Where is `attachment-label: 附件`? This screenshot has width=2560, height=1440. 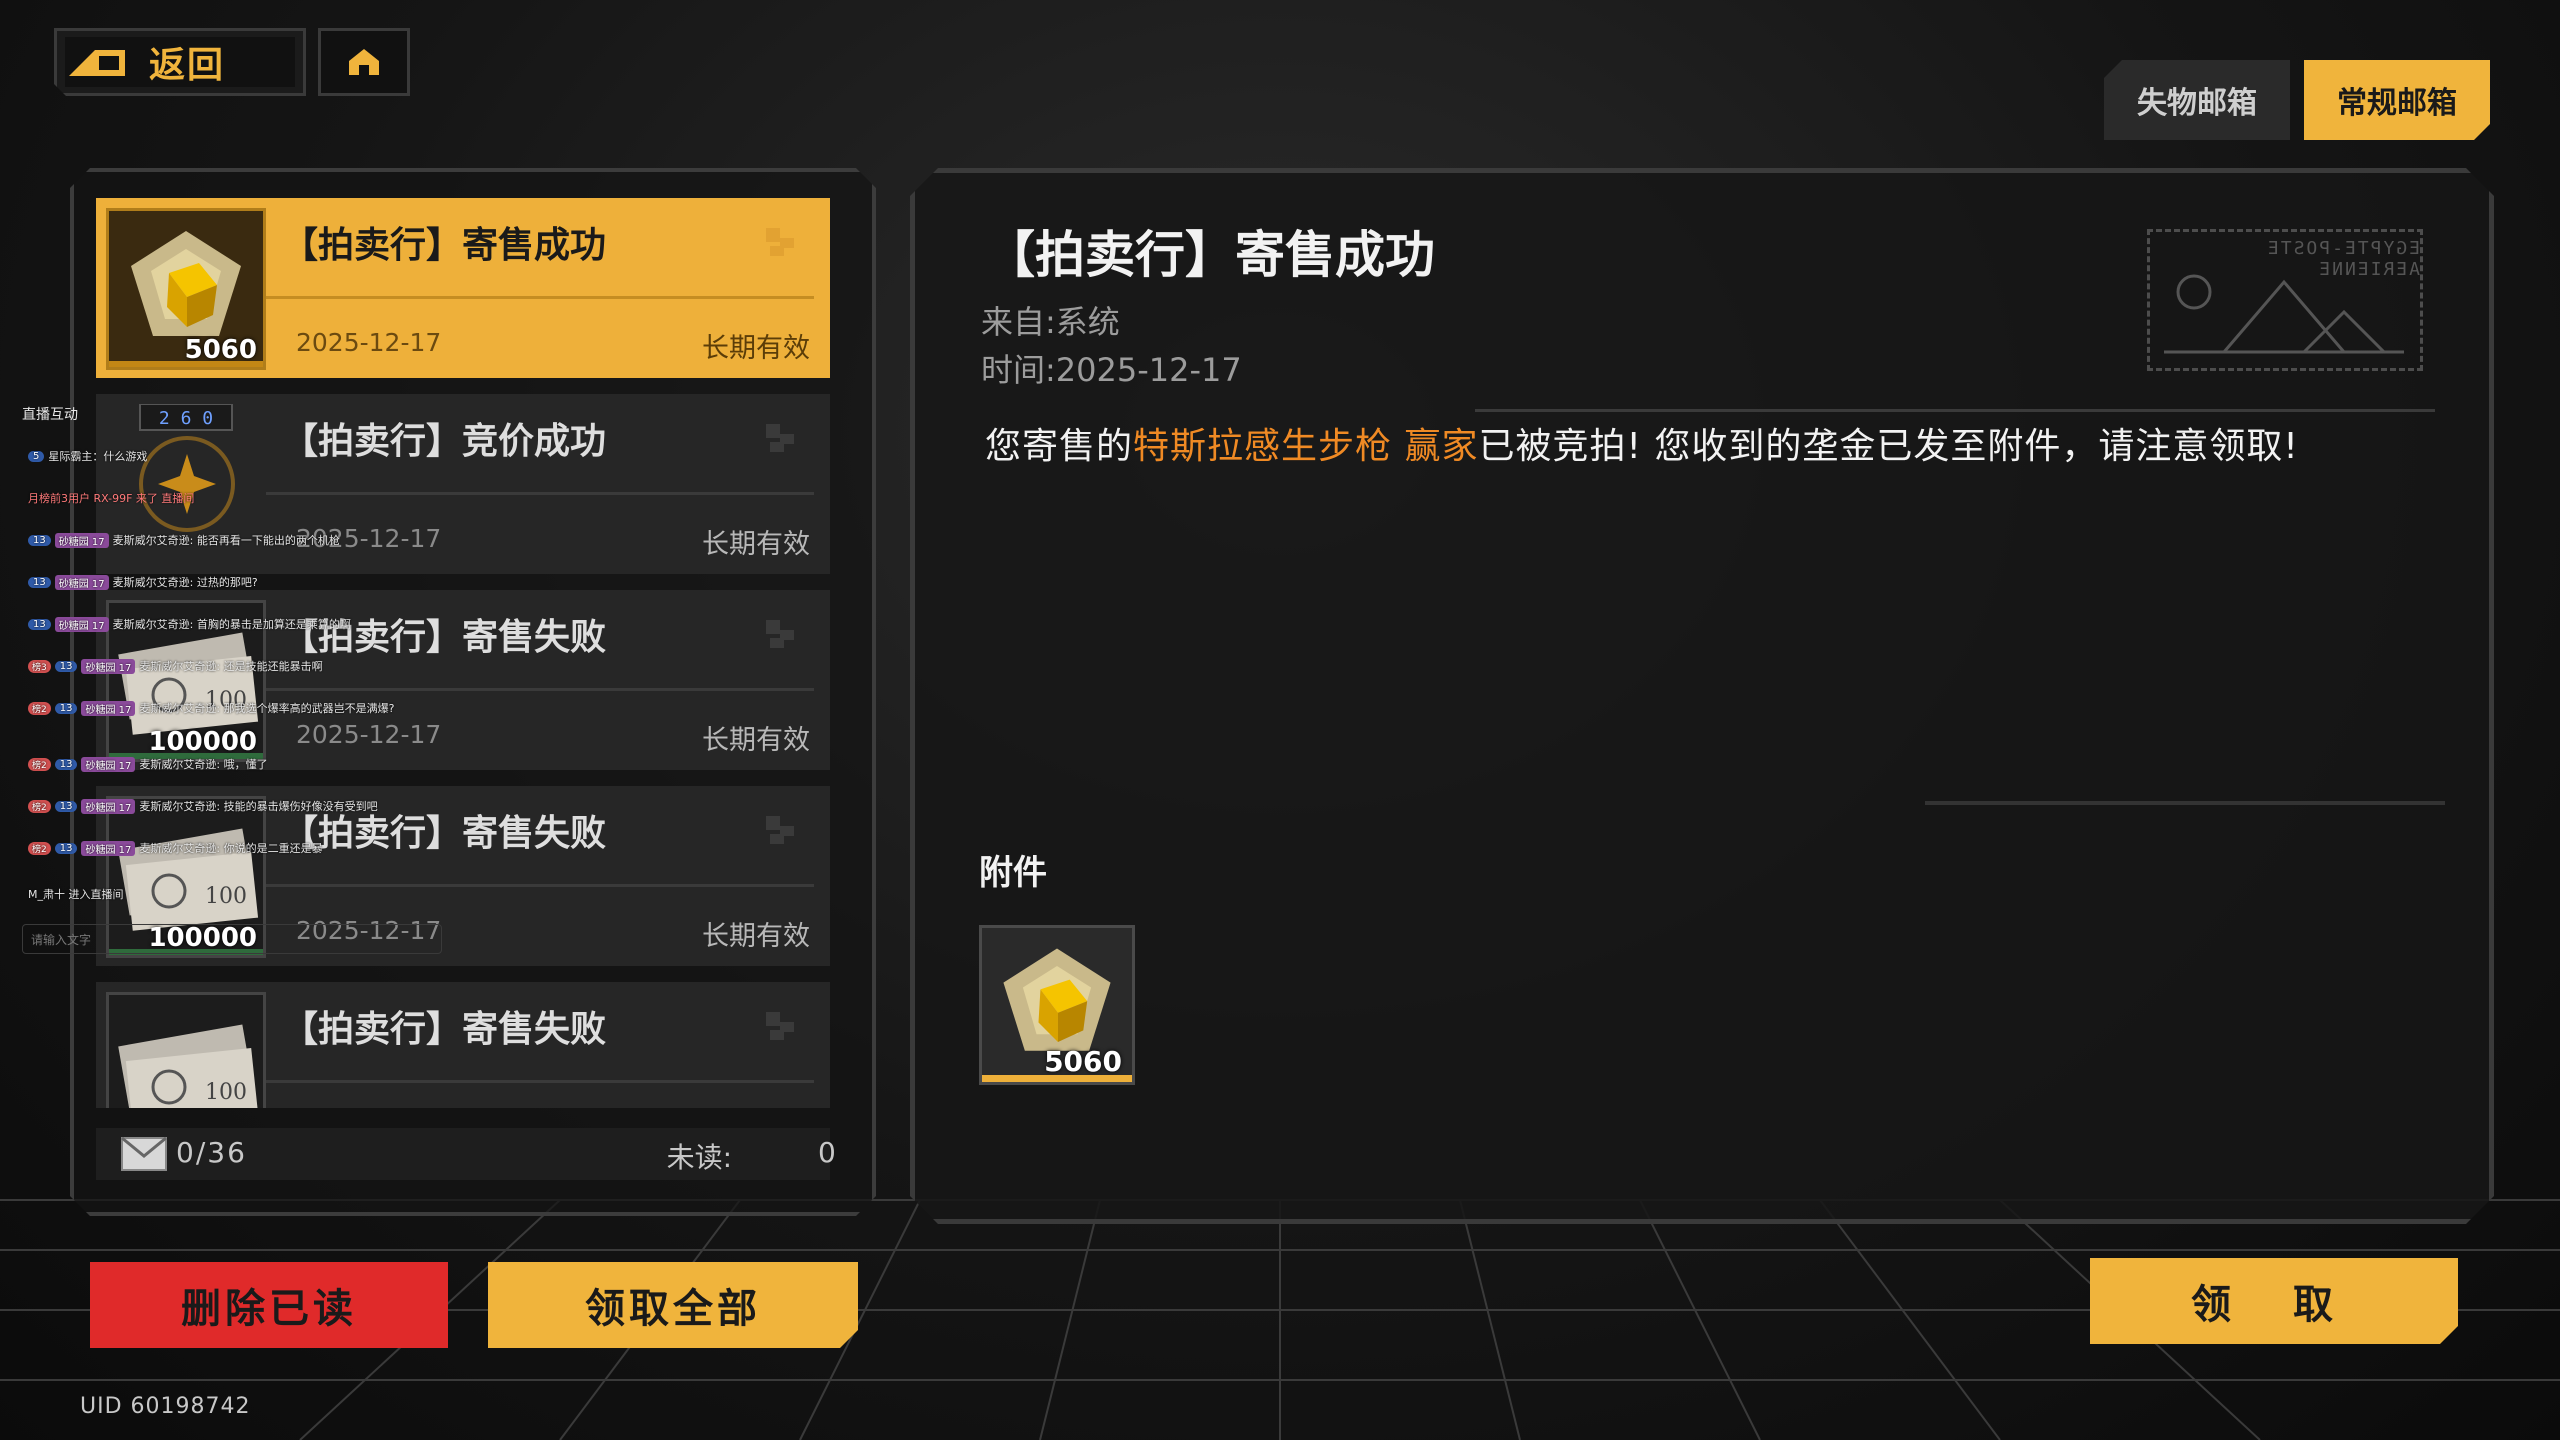 attachment-label: 附件 is located at coordinates (1013, 873).